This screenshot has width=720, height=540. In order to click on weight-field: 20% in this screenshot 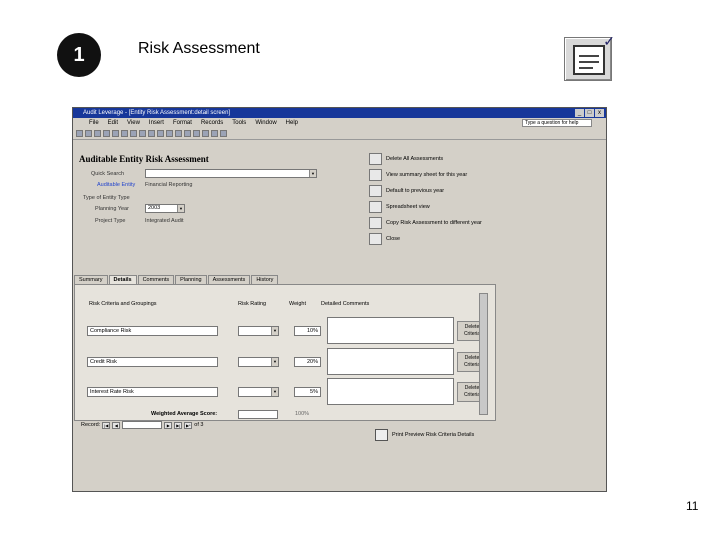, I will do `click(307, 362)`.